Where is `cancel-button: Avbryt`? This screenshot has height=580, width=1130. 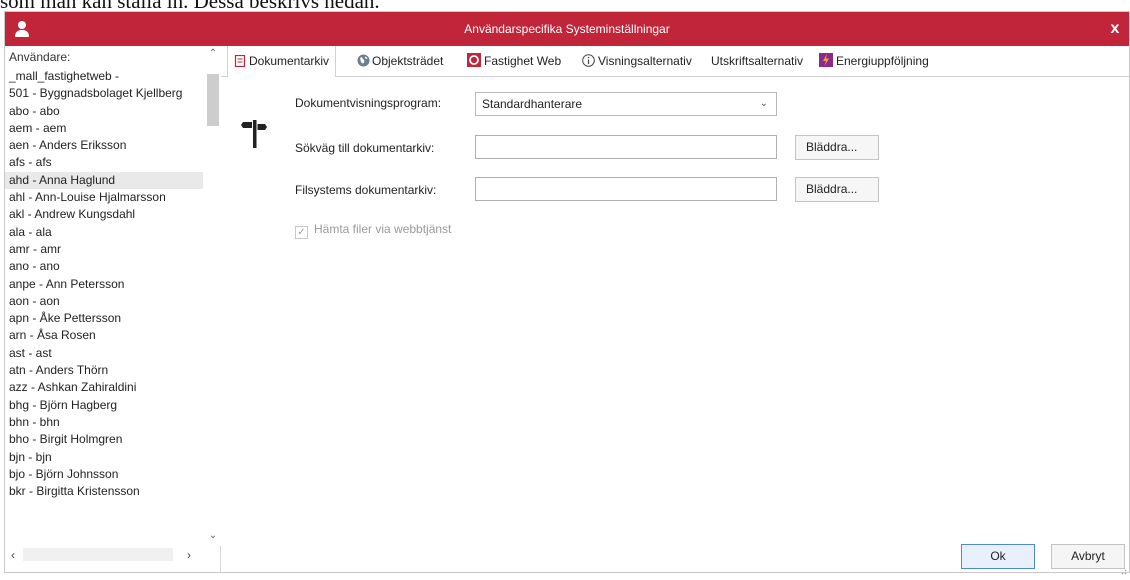 cancel-button: Avbryt is located at coordinates (1088, 556).